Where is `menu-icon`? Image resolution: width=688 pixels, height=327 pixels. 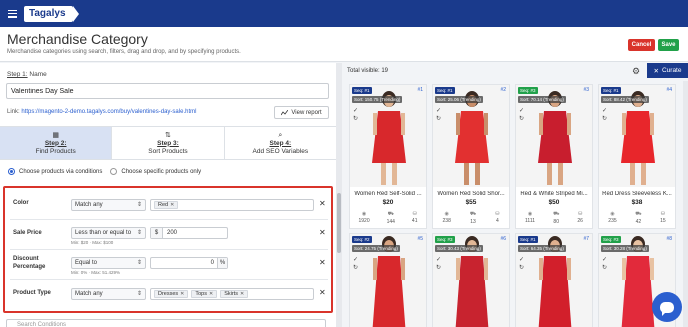
menu-icon is located at coordinates (12, 13).